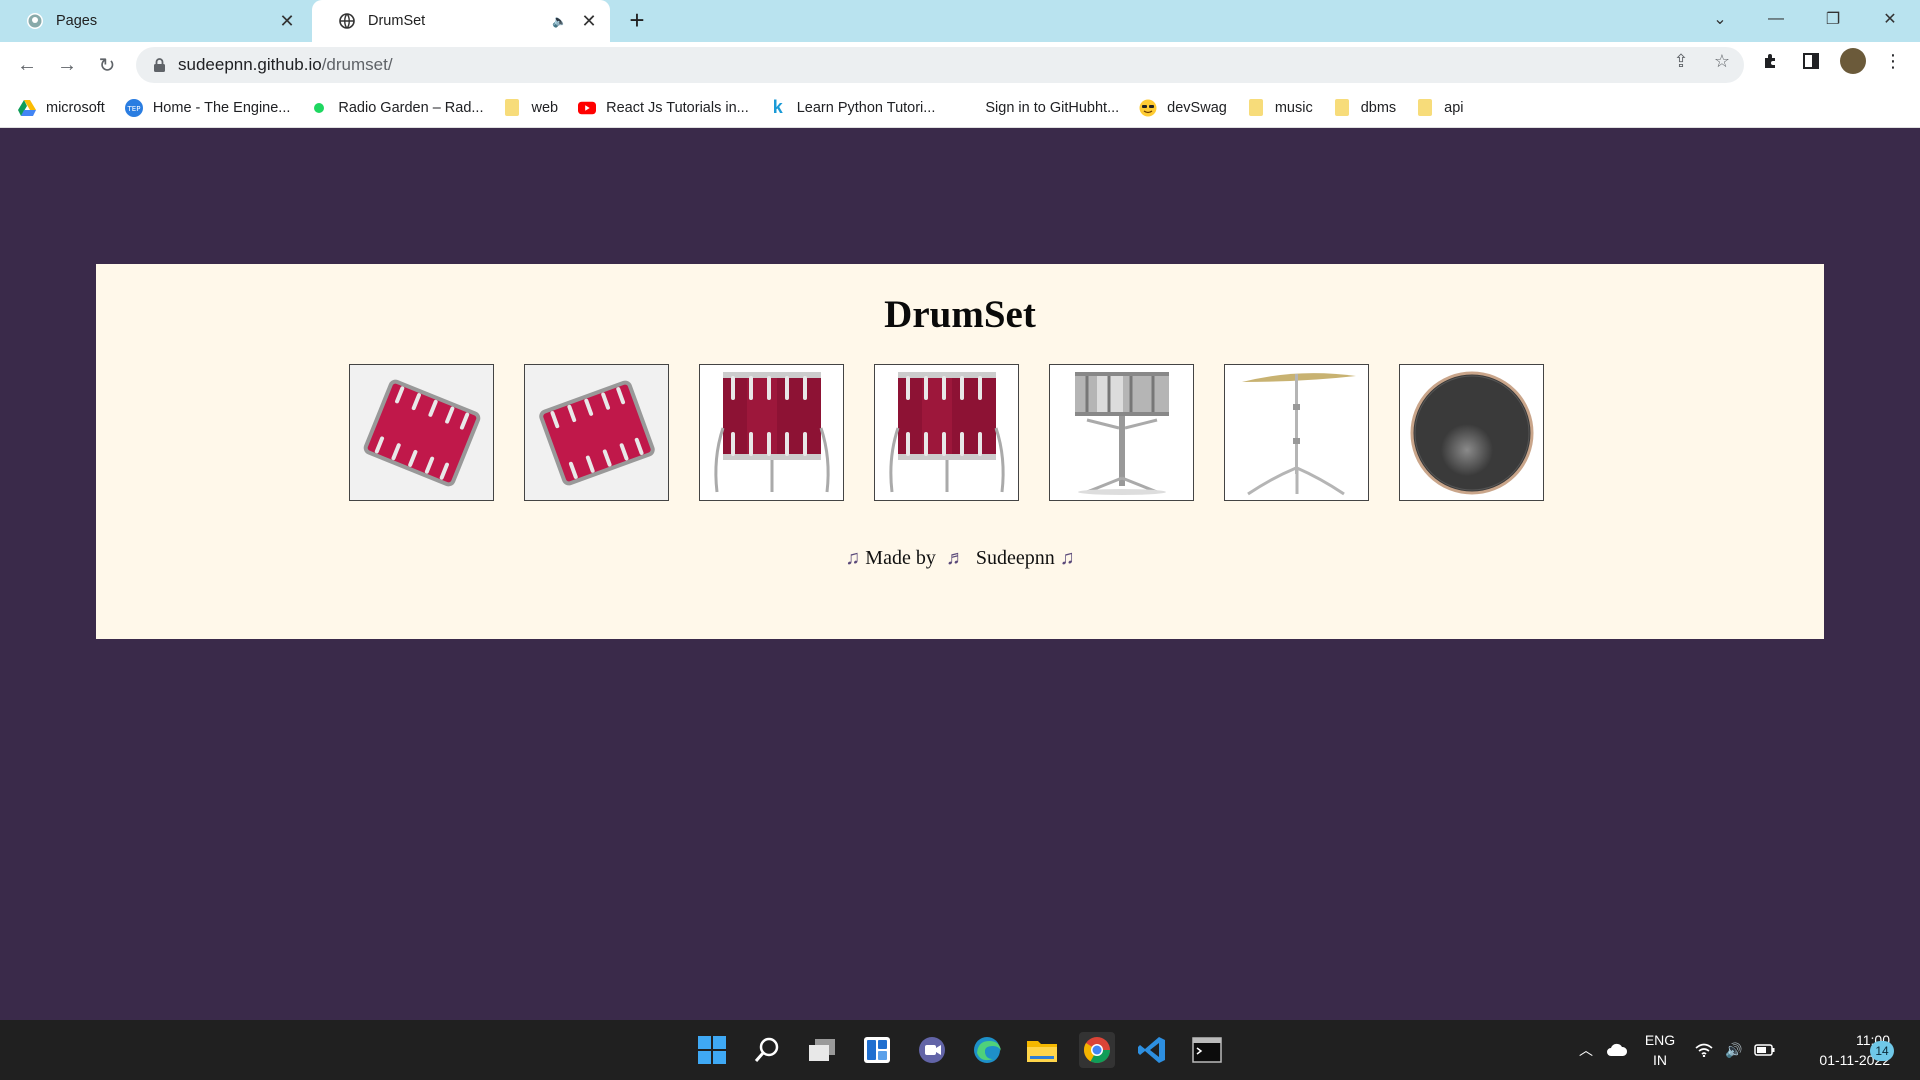 The width and height of the screenshot is (1920, 1080). Describe the element at coordinates (1660, 1050) in the screenshot. I see `input-language: ENG IN` at that location.